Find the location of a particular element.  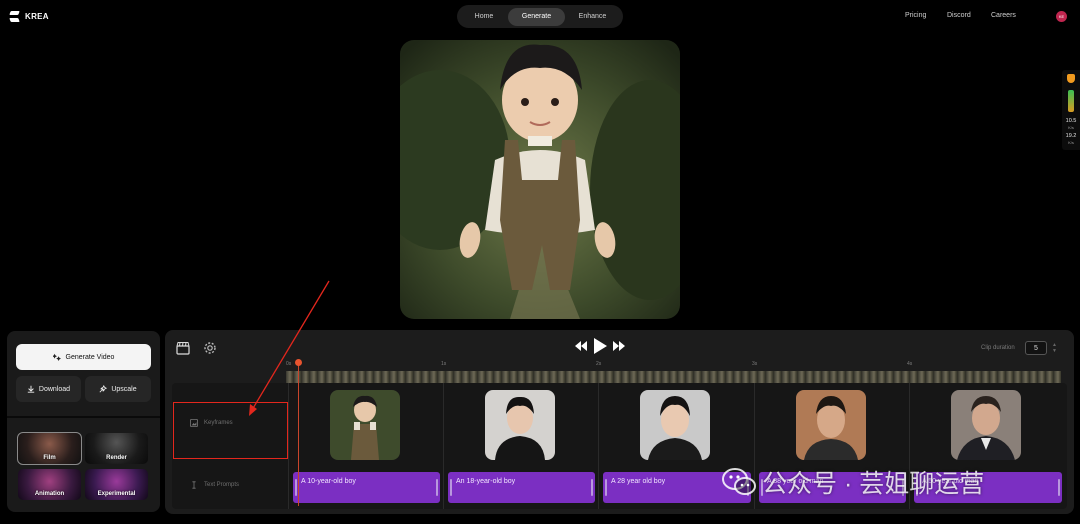

ruler-tick-0s: 0s is located at coordinates (289, 364).